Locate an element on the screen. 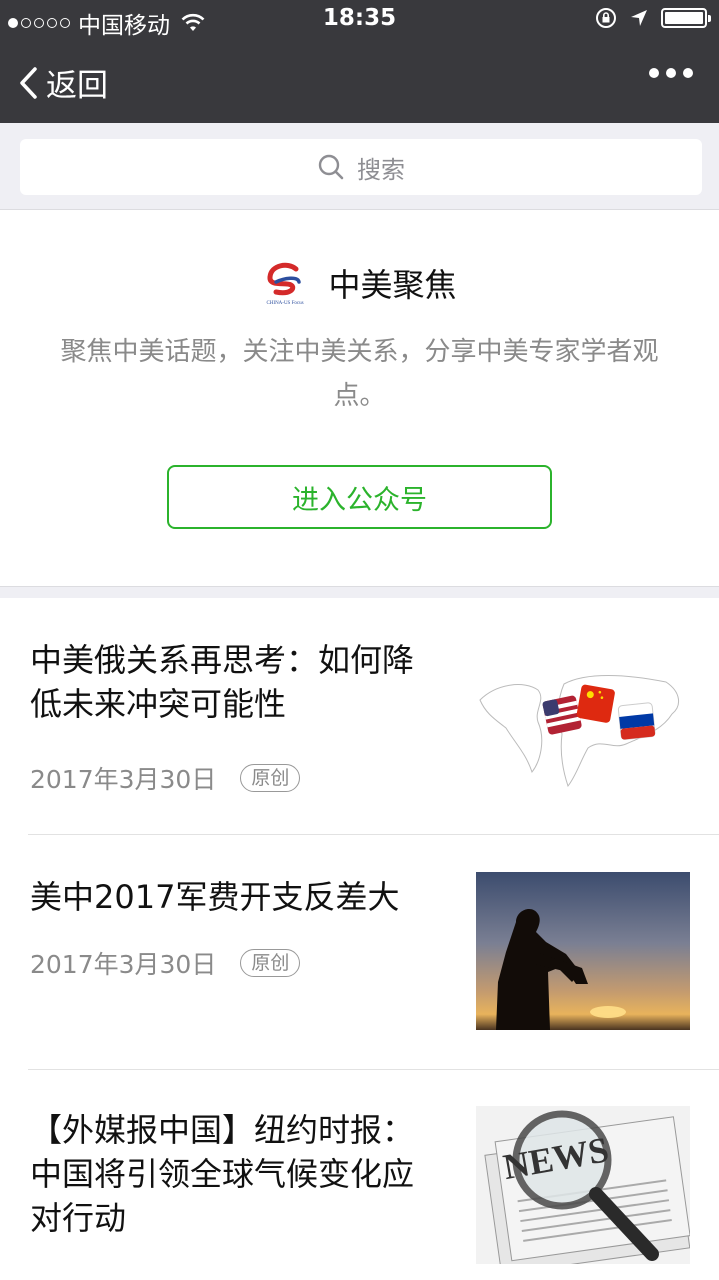 This screenshot has height=1280, width=719. account-logo: CHINA-US Focus is located at coordinates (285, 284).